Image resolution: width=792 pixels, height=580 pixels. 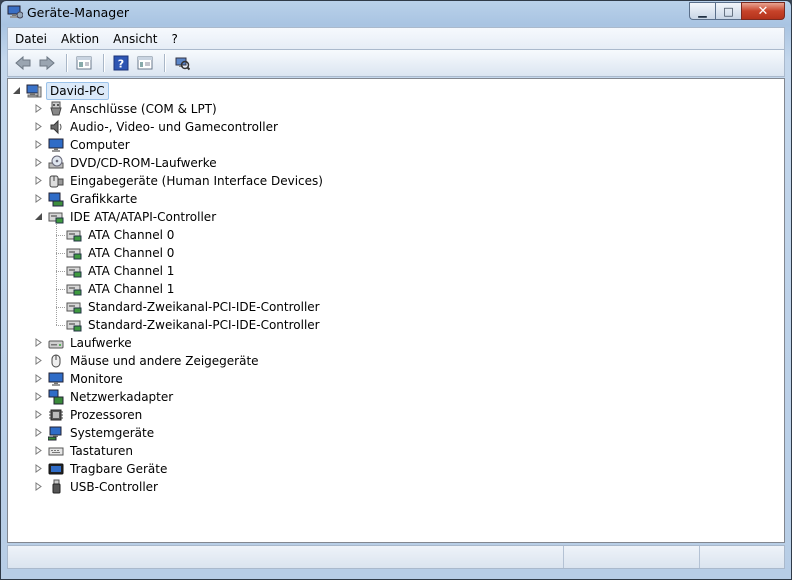 I want to click on tree-item-label: Tastaturen, so click(x=101, y=451).